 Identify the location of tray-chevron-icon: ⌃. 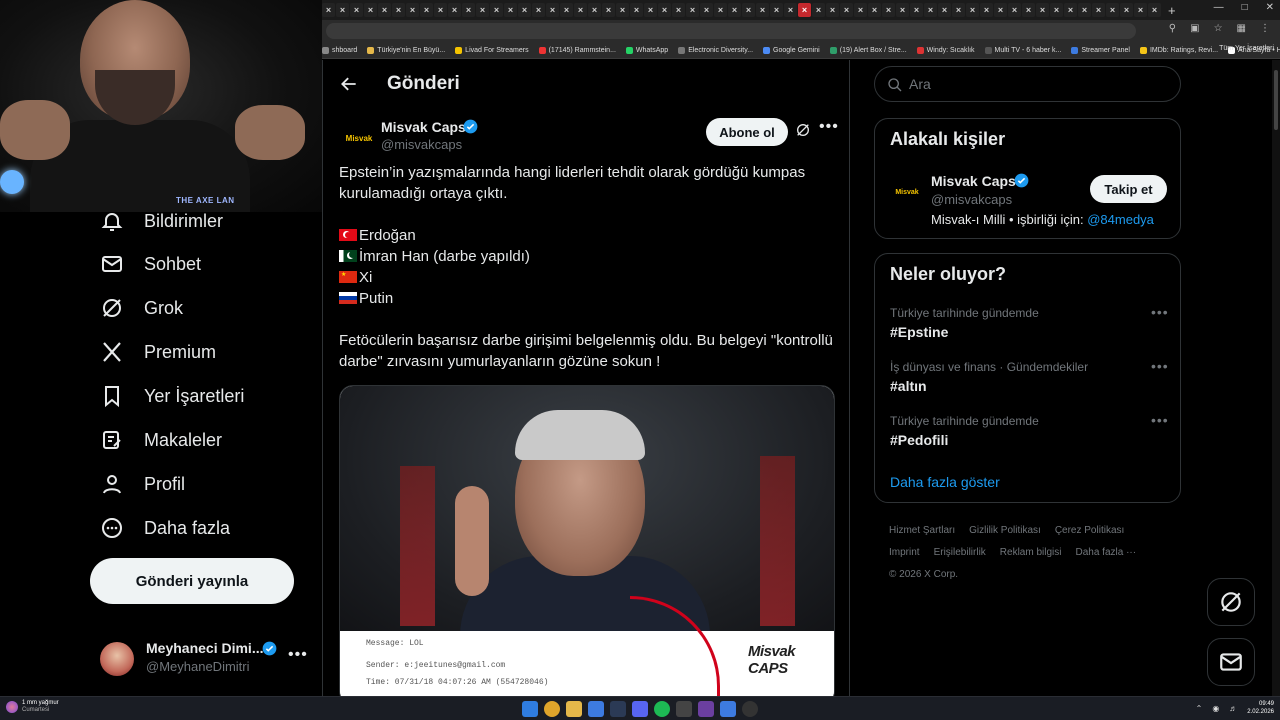
(1199, 708).